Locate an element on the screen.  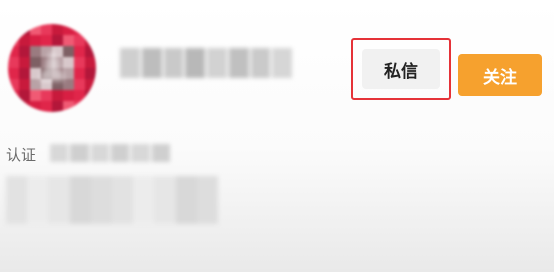
certification-label: 认证 is located at coordinates (21, 155).